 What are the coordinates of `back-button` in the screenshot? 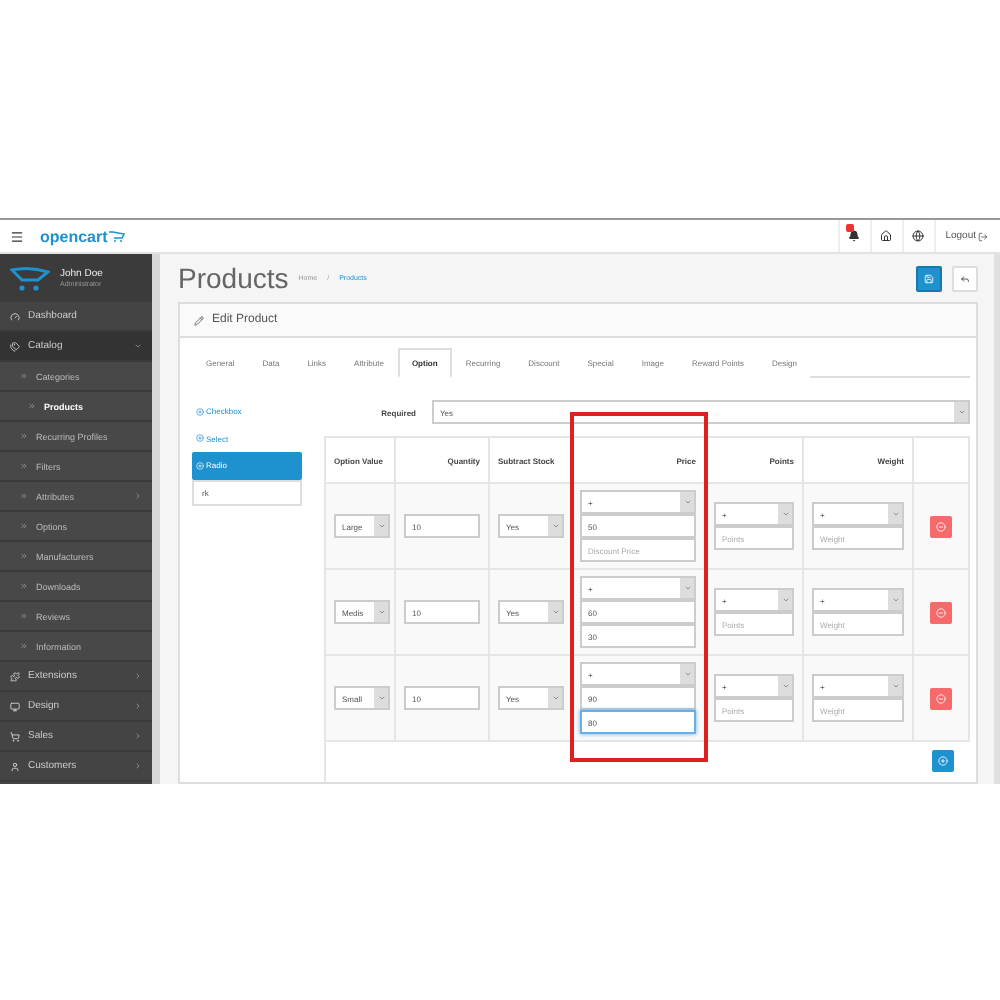 It's located at (965, 278).